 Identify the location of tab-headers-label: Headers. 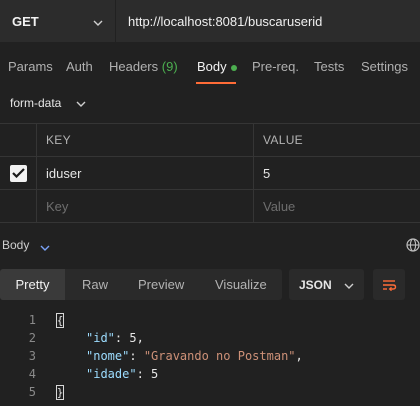
(134, 66).